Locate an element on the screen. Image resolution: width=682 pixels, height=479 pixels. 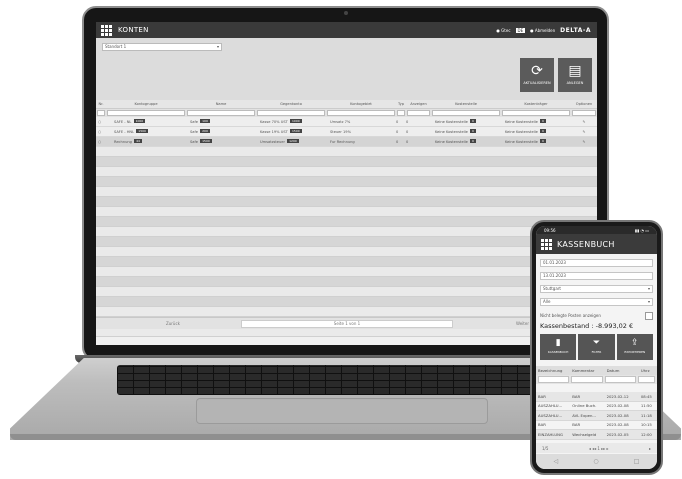
refresh-button: ⟳ AKTUALISIEREN is located at coordinates (537, 75).